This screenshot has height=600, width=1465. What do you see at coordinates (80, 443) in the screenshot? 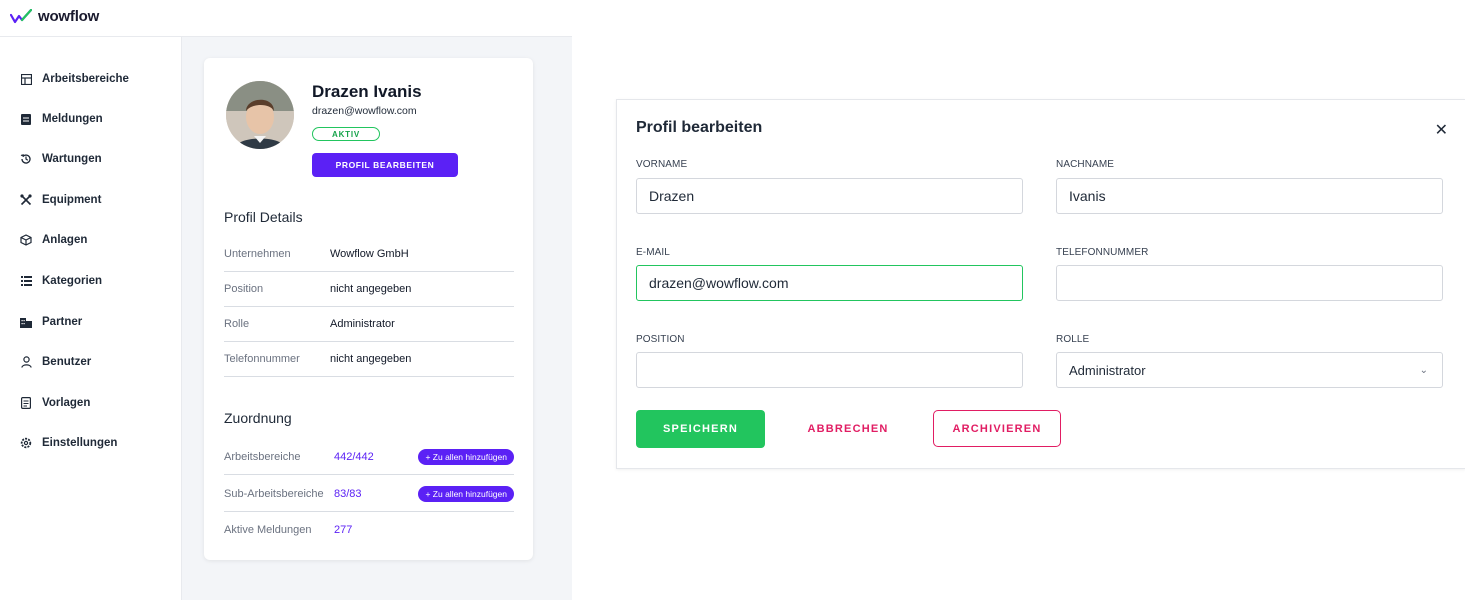
I see `sidebar-item-label: Einstellungen` at bounding box center [80, 443].